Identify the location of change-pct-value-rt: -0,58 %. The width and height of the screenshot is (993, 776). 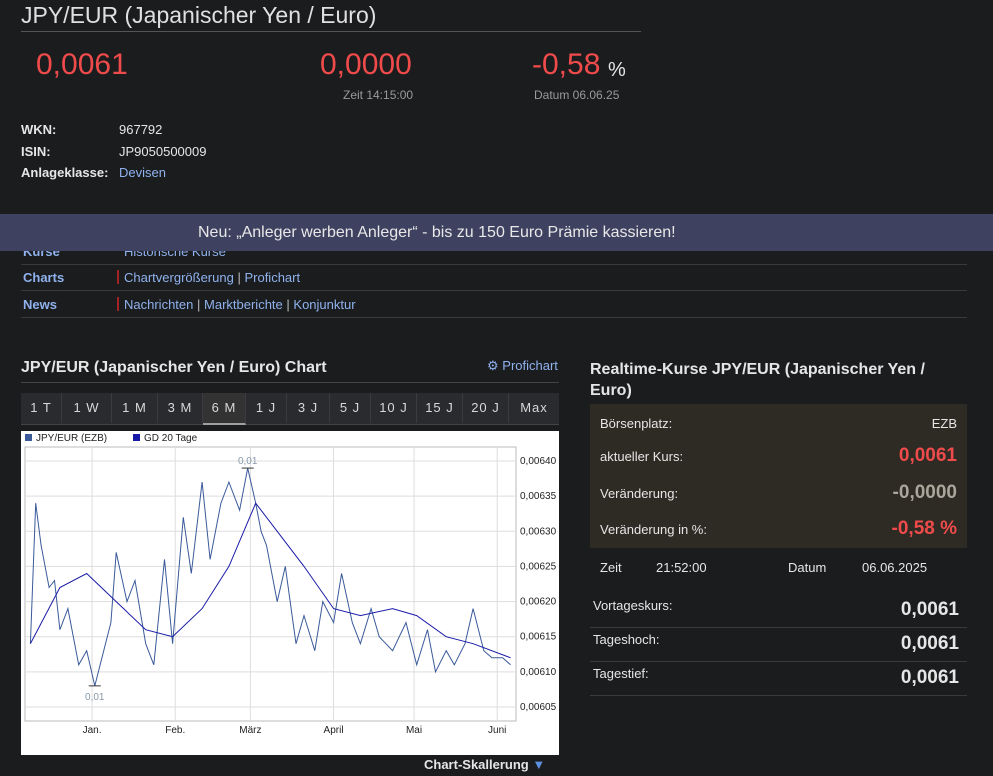
(924, 528).